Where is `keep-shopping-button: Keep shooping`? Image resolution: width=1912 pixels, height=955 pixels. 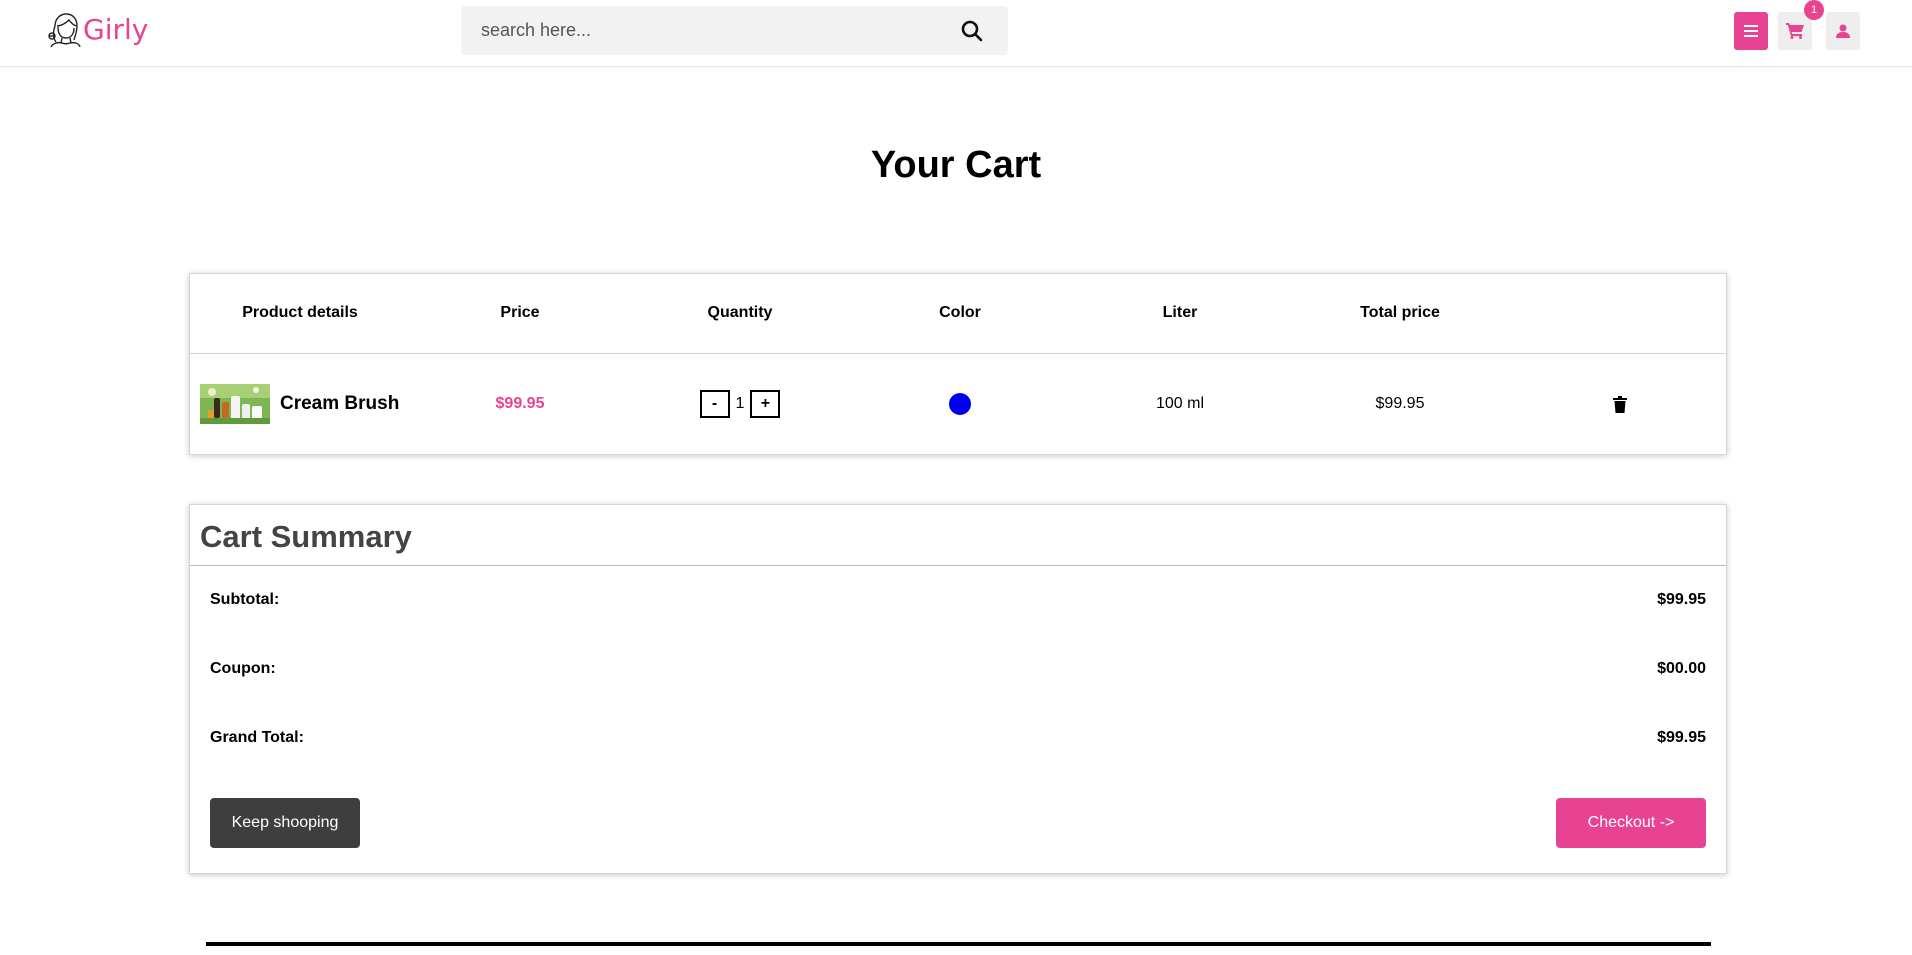
keep-shopping-button: Keep shooping is located at coordinates (285, 823).